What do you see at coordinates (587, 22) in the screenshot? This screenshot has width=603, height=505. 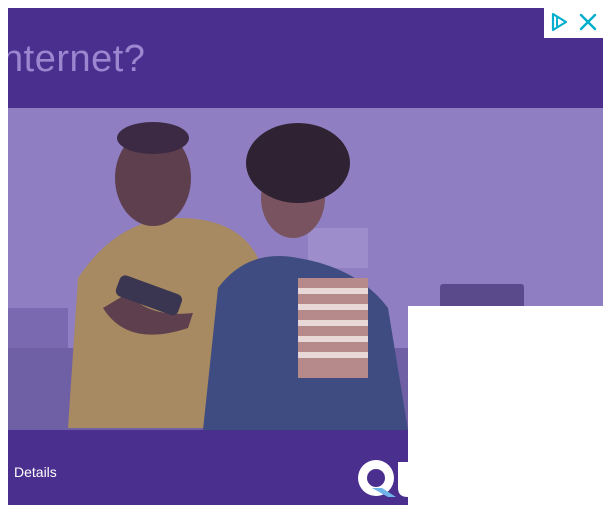 I see `close-icon` at bounding box center [587, 22].